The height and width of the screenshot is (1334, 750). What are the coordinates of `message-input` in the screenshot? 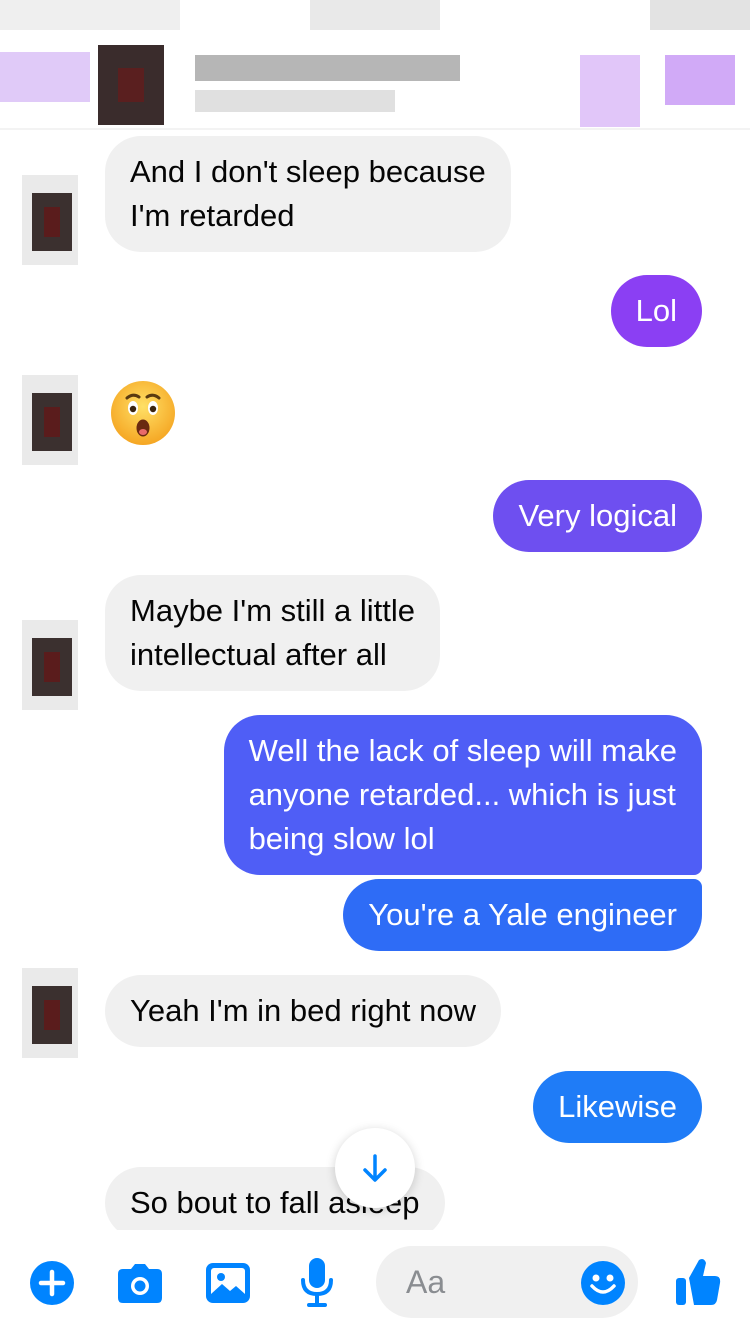 It's located at (496, 1282).